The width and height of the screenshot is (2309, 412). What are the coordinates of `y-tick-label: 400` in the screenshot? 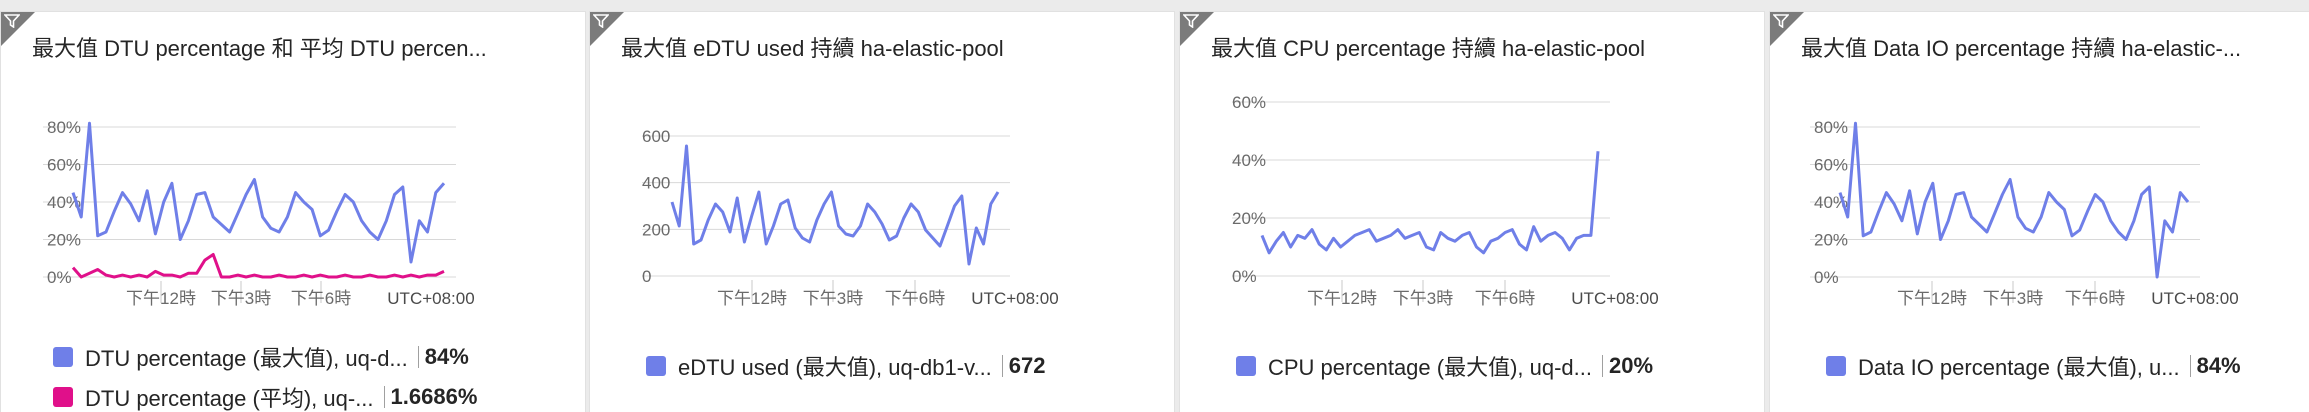 It's located at (656, 183).